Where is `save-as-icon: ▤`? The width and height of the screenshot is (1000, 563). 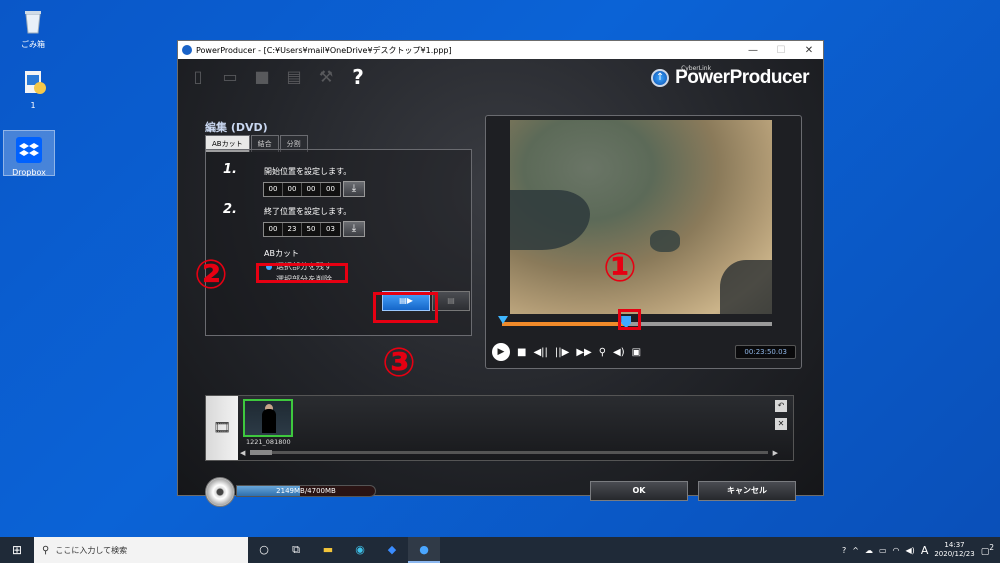 save-as-icon: ▤ is located at coordinates (294, 77).